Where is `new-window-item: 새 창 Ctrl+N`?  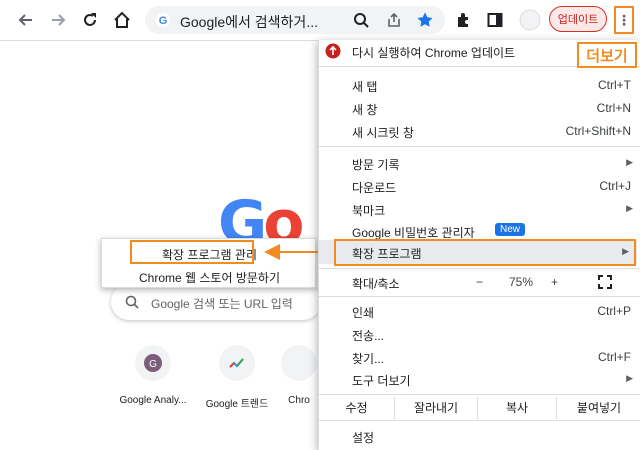 new-window-item: 새 창 Ctrl+N is located at coordinates (479, 108).